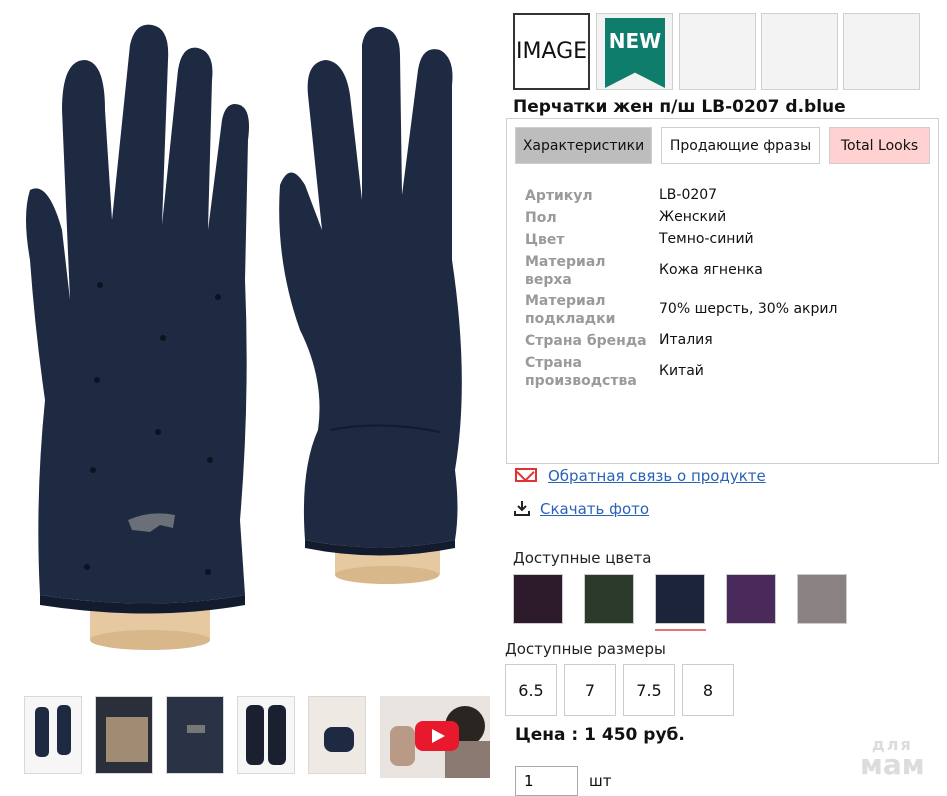 The height and width of the screenshot is (796, 947). I want to click on new-badge: NEW, so click(634, 51).